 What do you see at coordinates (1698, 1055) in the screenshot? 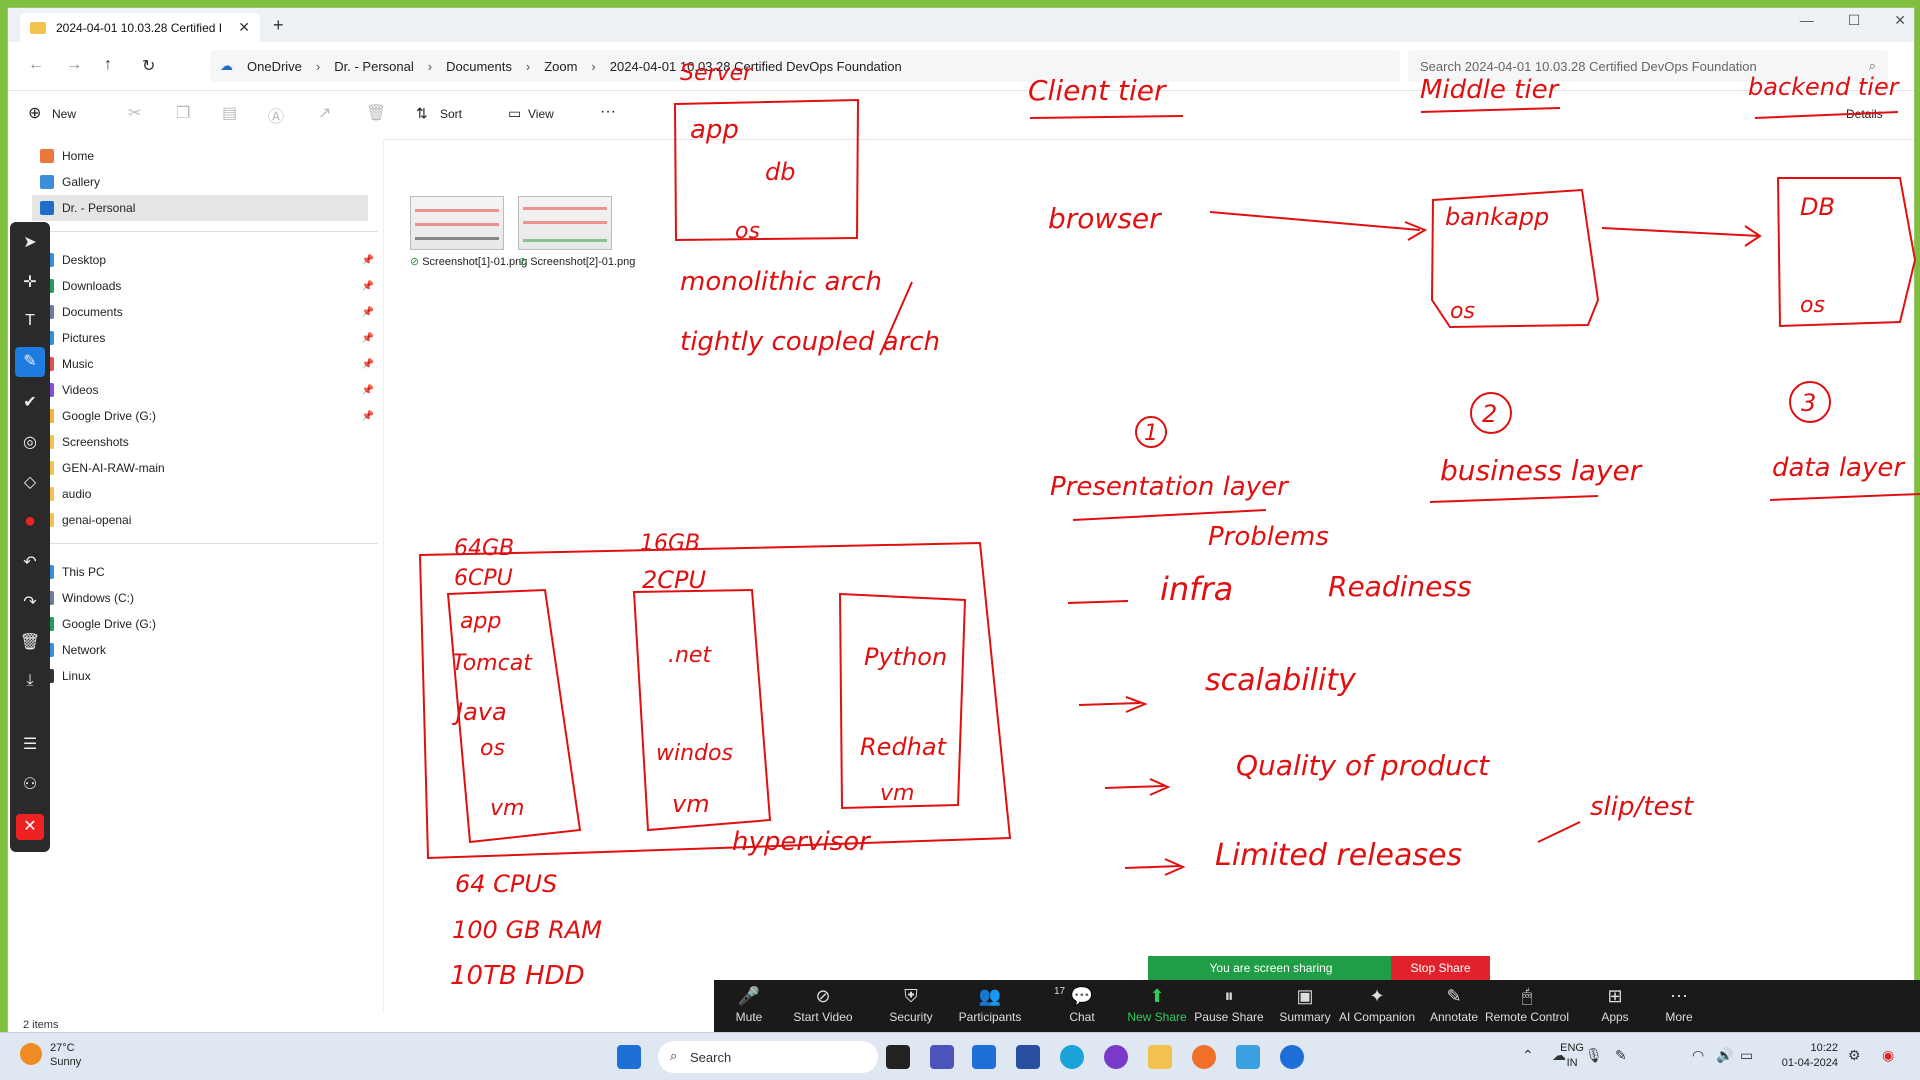
I see `wifi-icon: ◠` at bounding box center [1698, 1055].